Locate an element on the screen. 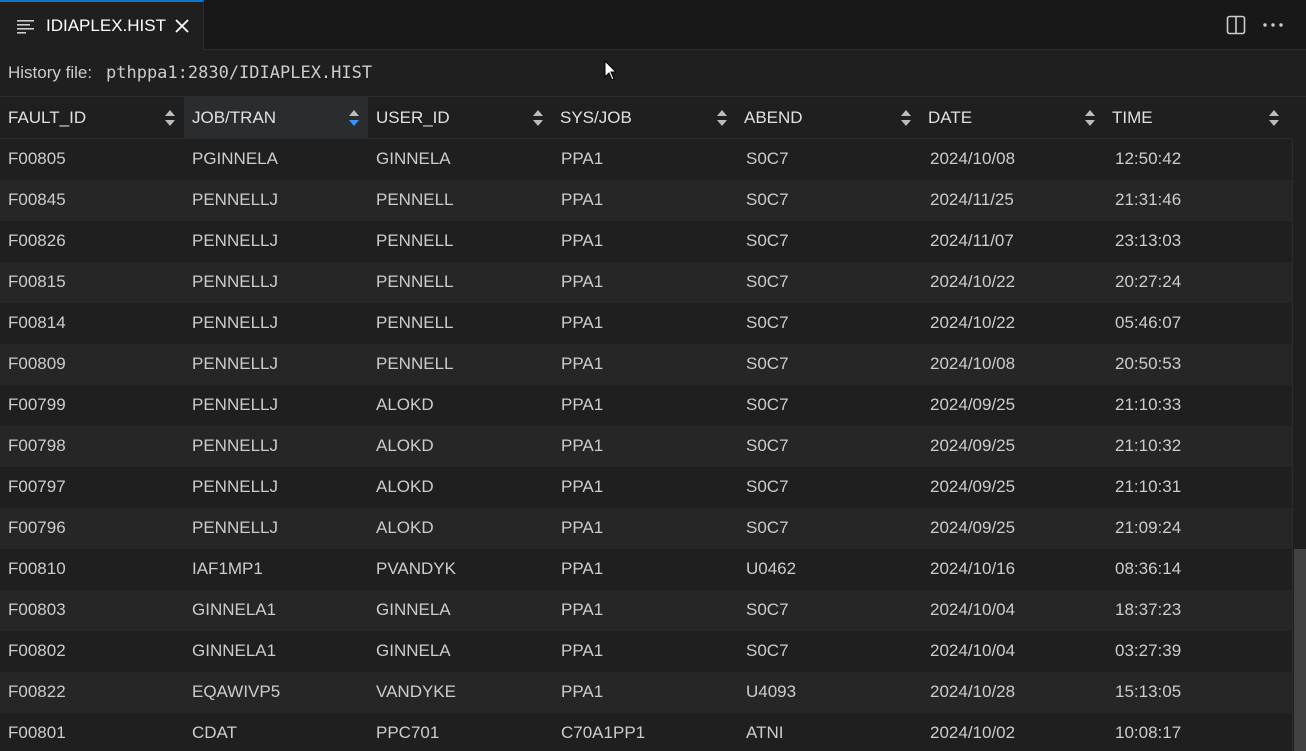  column-header-4: ABEND is located at coordinates (828, 117).